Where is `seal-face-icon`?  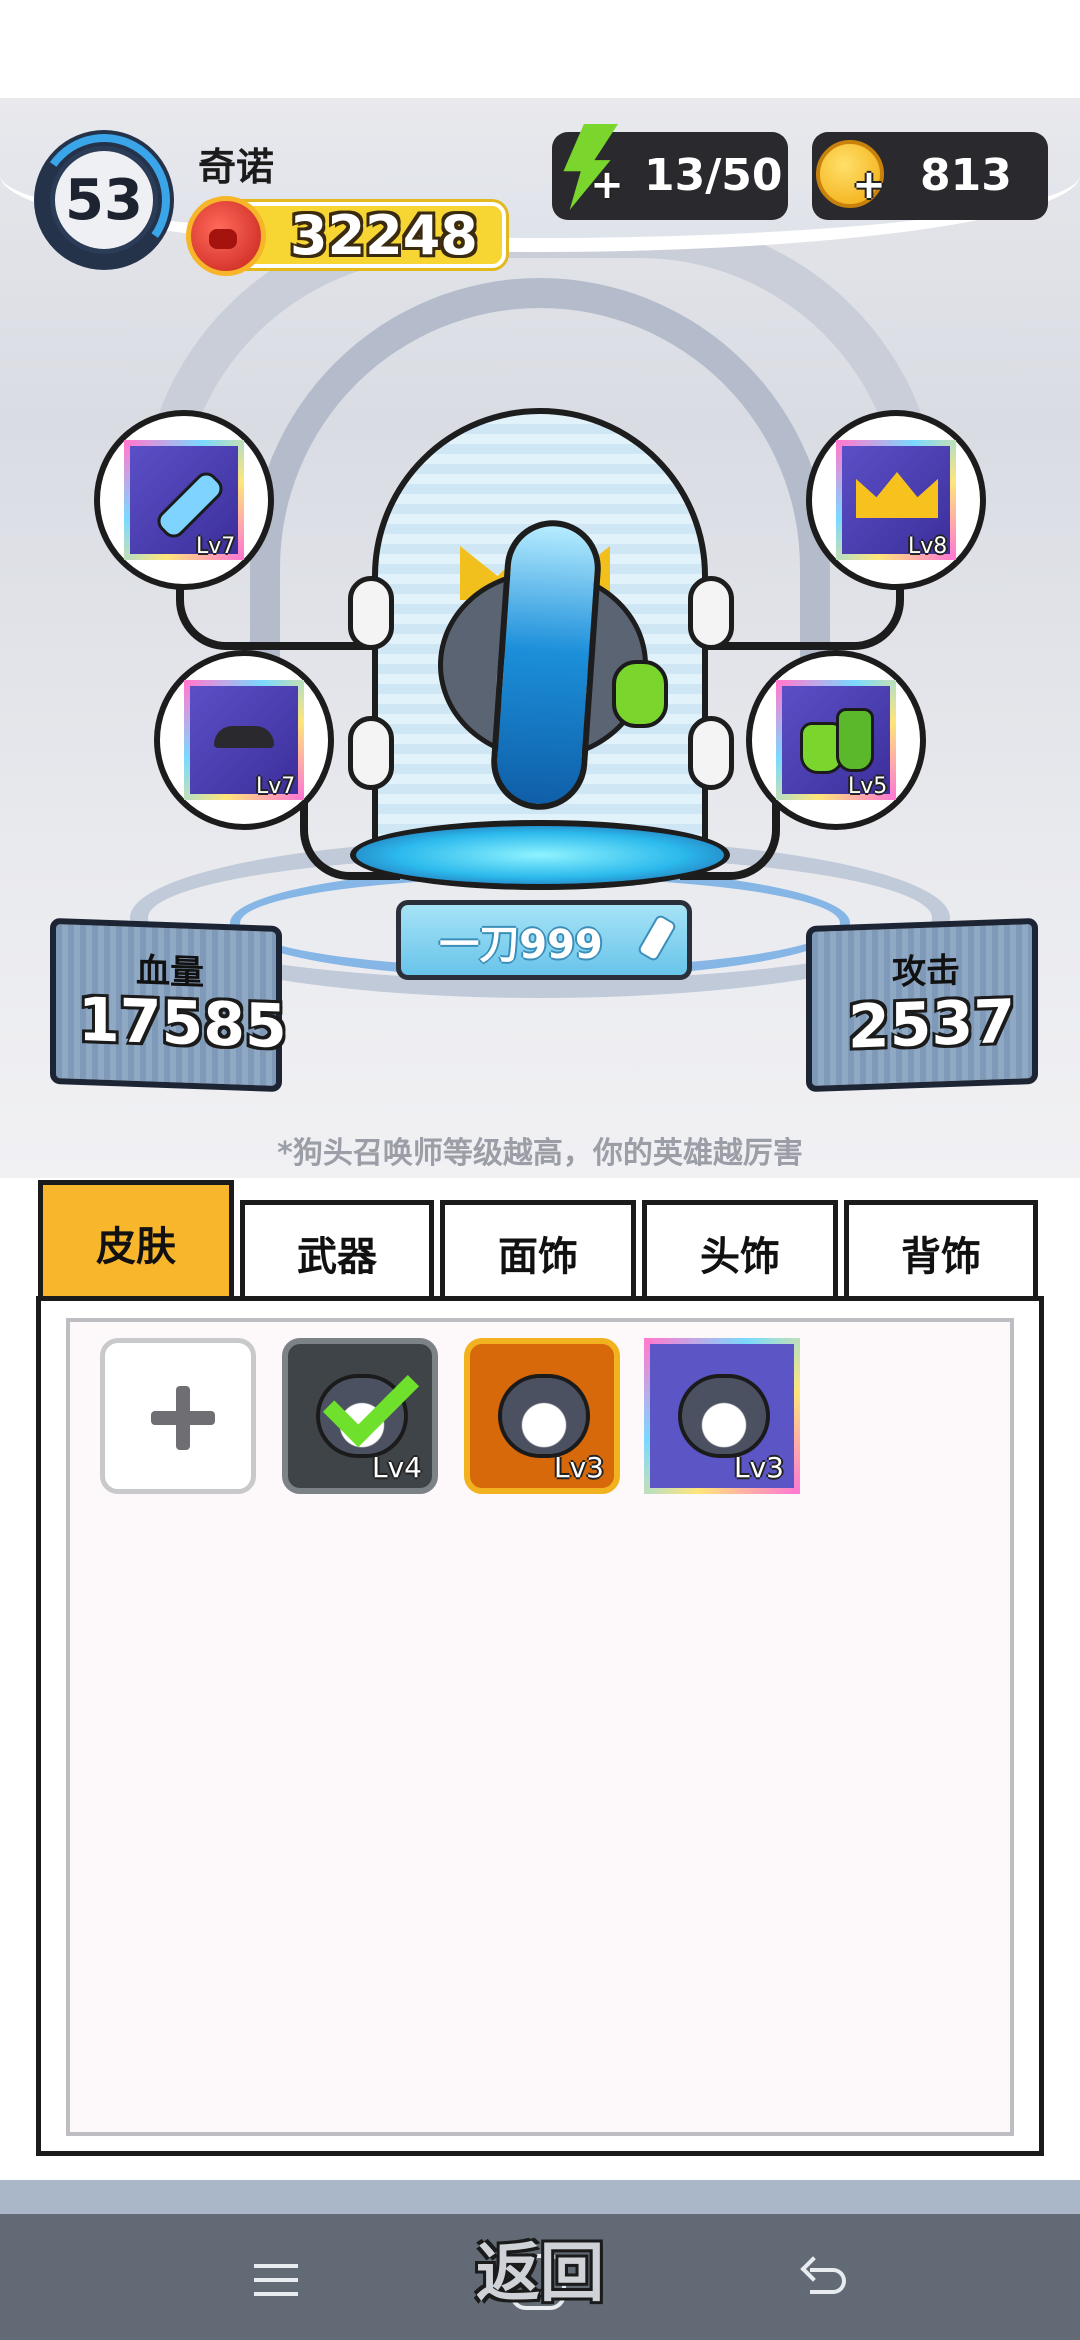 seal-face-icon is located at coordinates (544, 1416).